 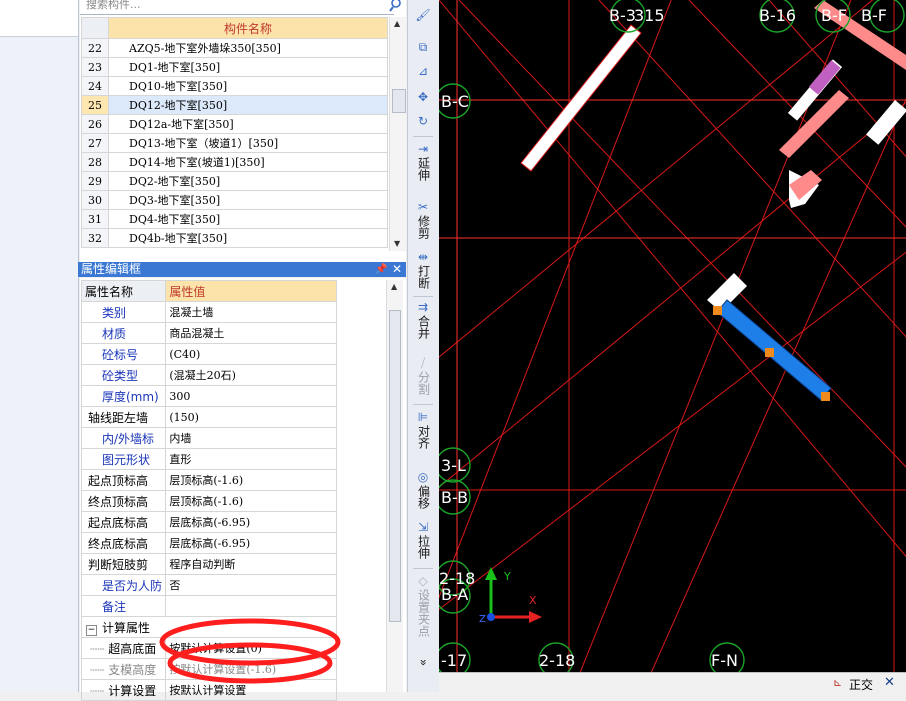 I want to click on property-value: (C40), so click(x=251, y=354).